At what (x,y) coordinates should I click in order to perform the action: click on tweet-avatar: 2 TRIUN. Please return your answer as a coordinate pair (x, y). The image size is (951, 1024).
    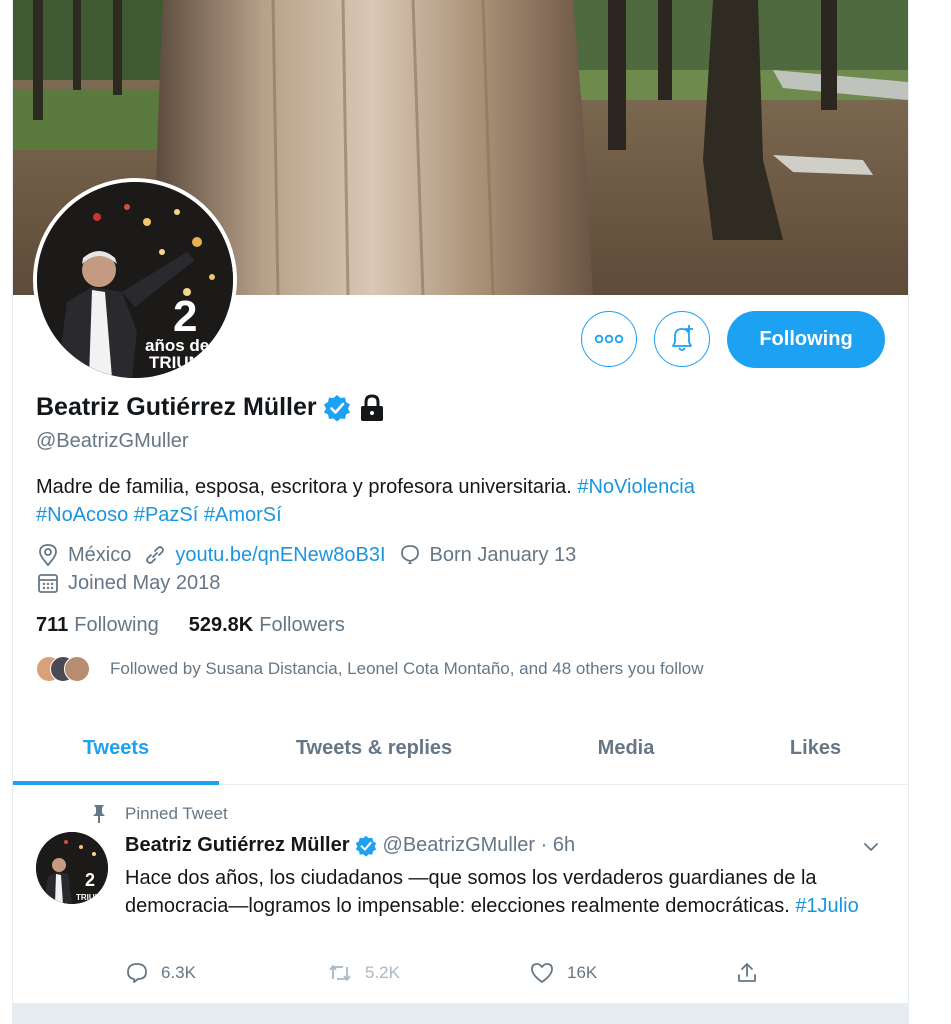
    Looking at the image, I should click on (72, 868).